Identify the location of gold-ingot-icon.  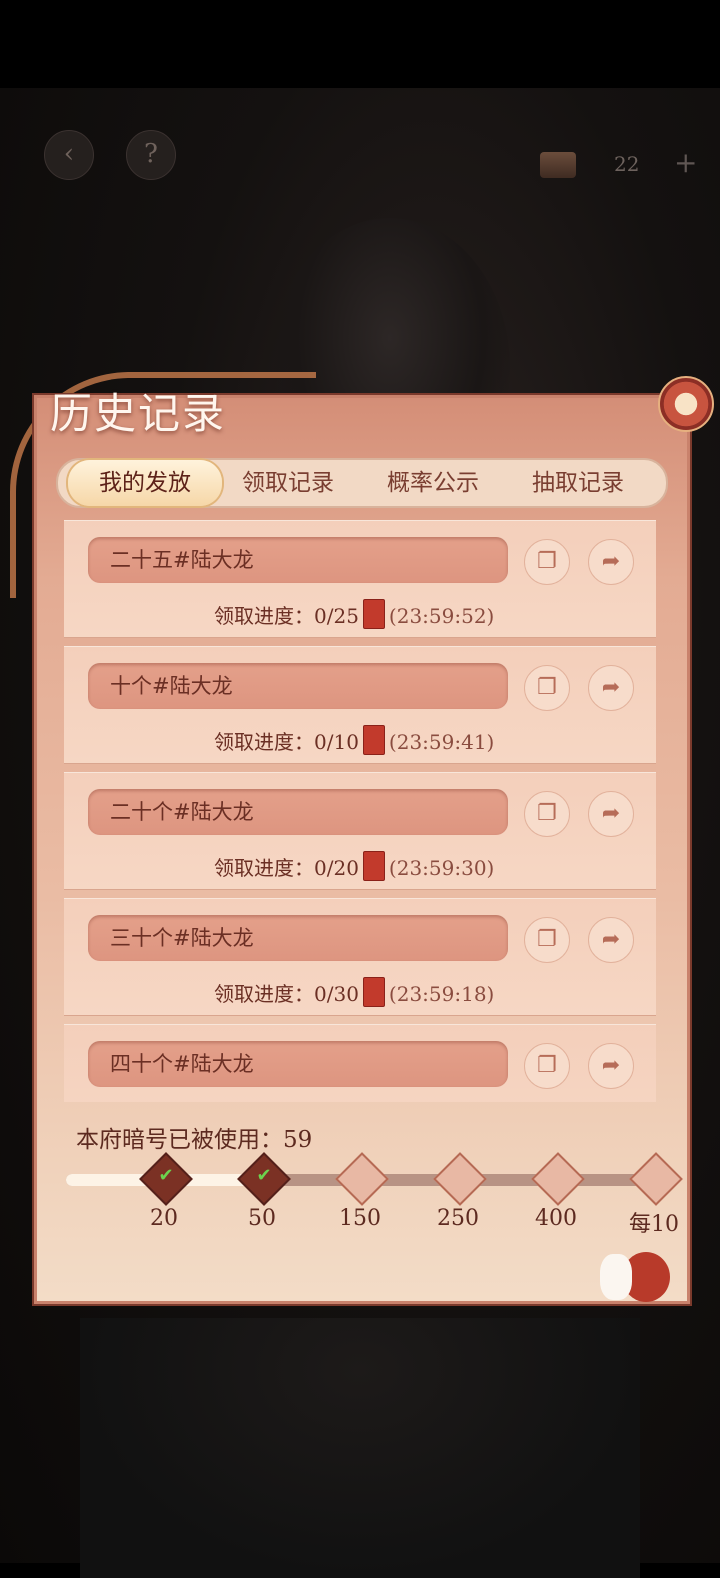
(558, 165).